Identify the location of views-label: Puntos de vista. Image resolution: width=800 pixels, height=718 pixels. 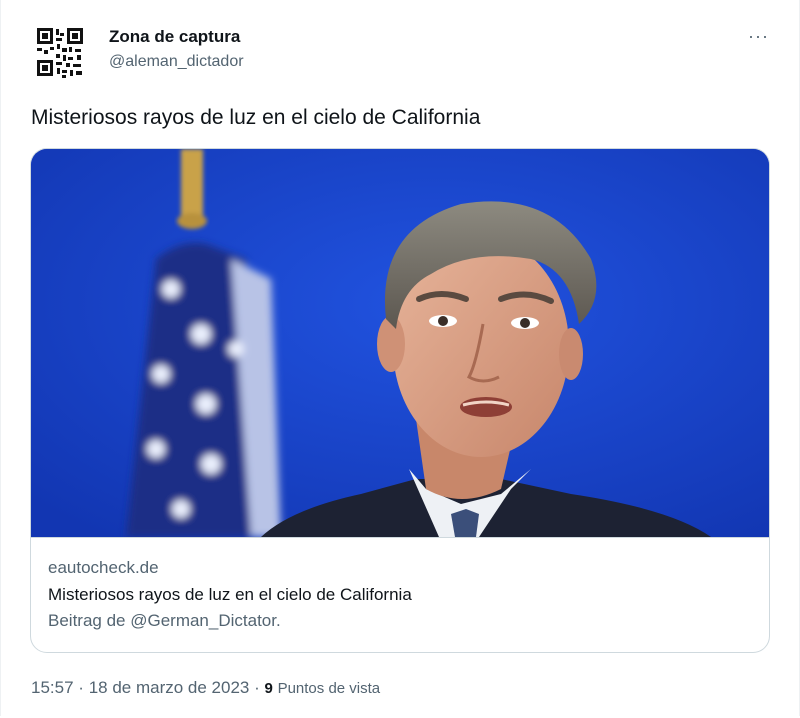
(329, 688).